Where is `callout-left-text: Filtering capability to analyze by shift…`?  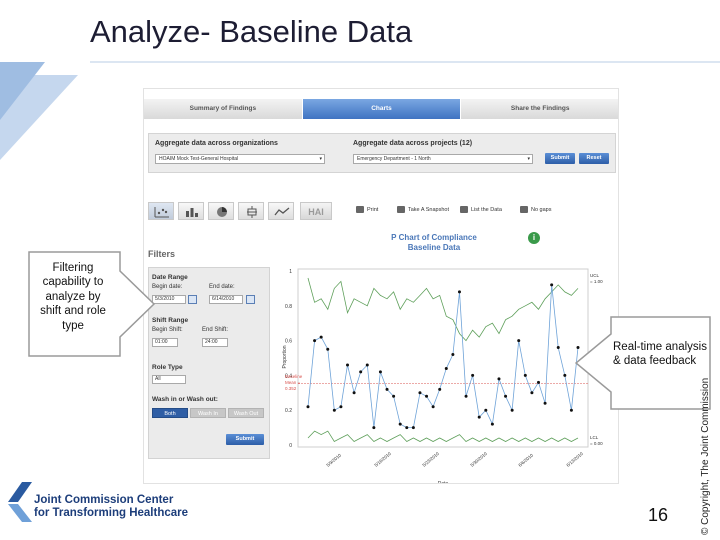
callout-left-text: Filtering capability to analyze by shift… is located at coordinates (73, 297).